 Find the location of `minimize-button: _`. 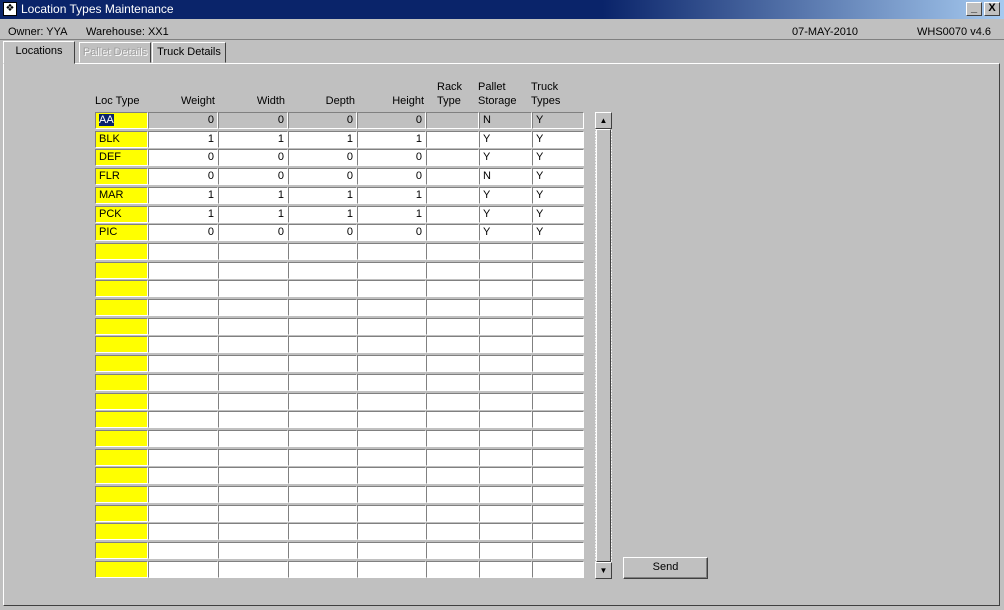

minimize-button: _ is located at coordinates (974, 9).